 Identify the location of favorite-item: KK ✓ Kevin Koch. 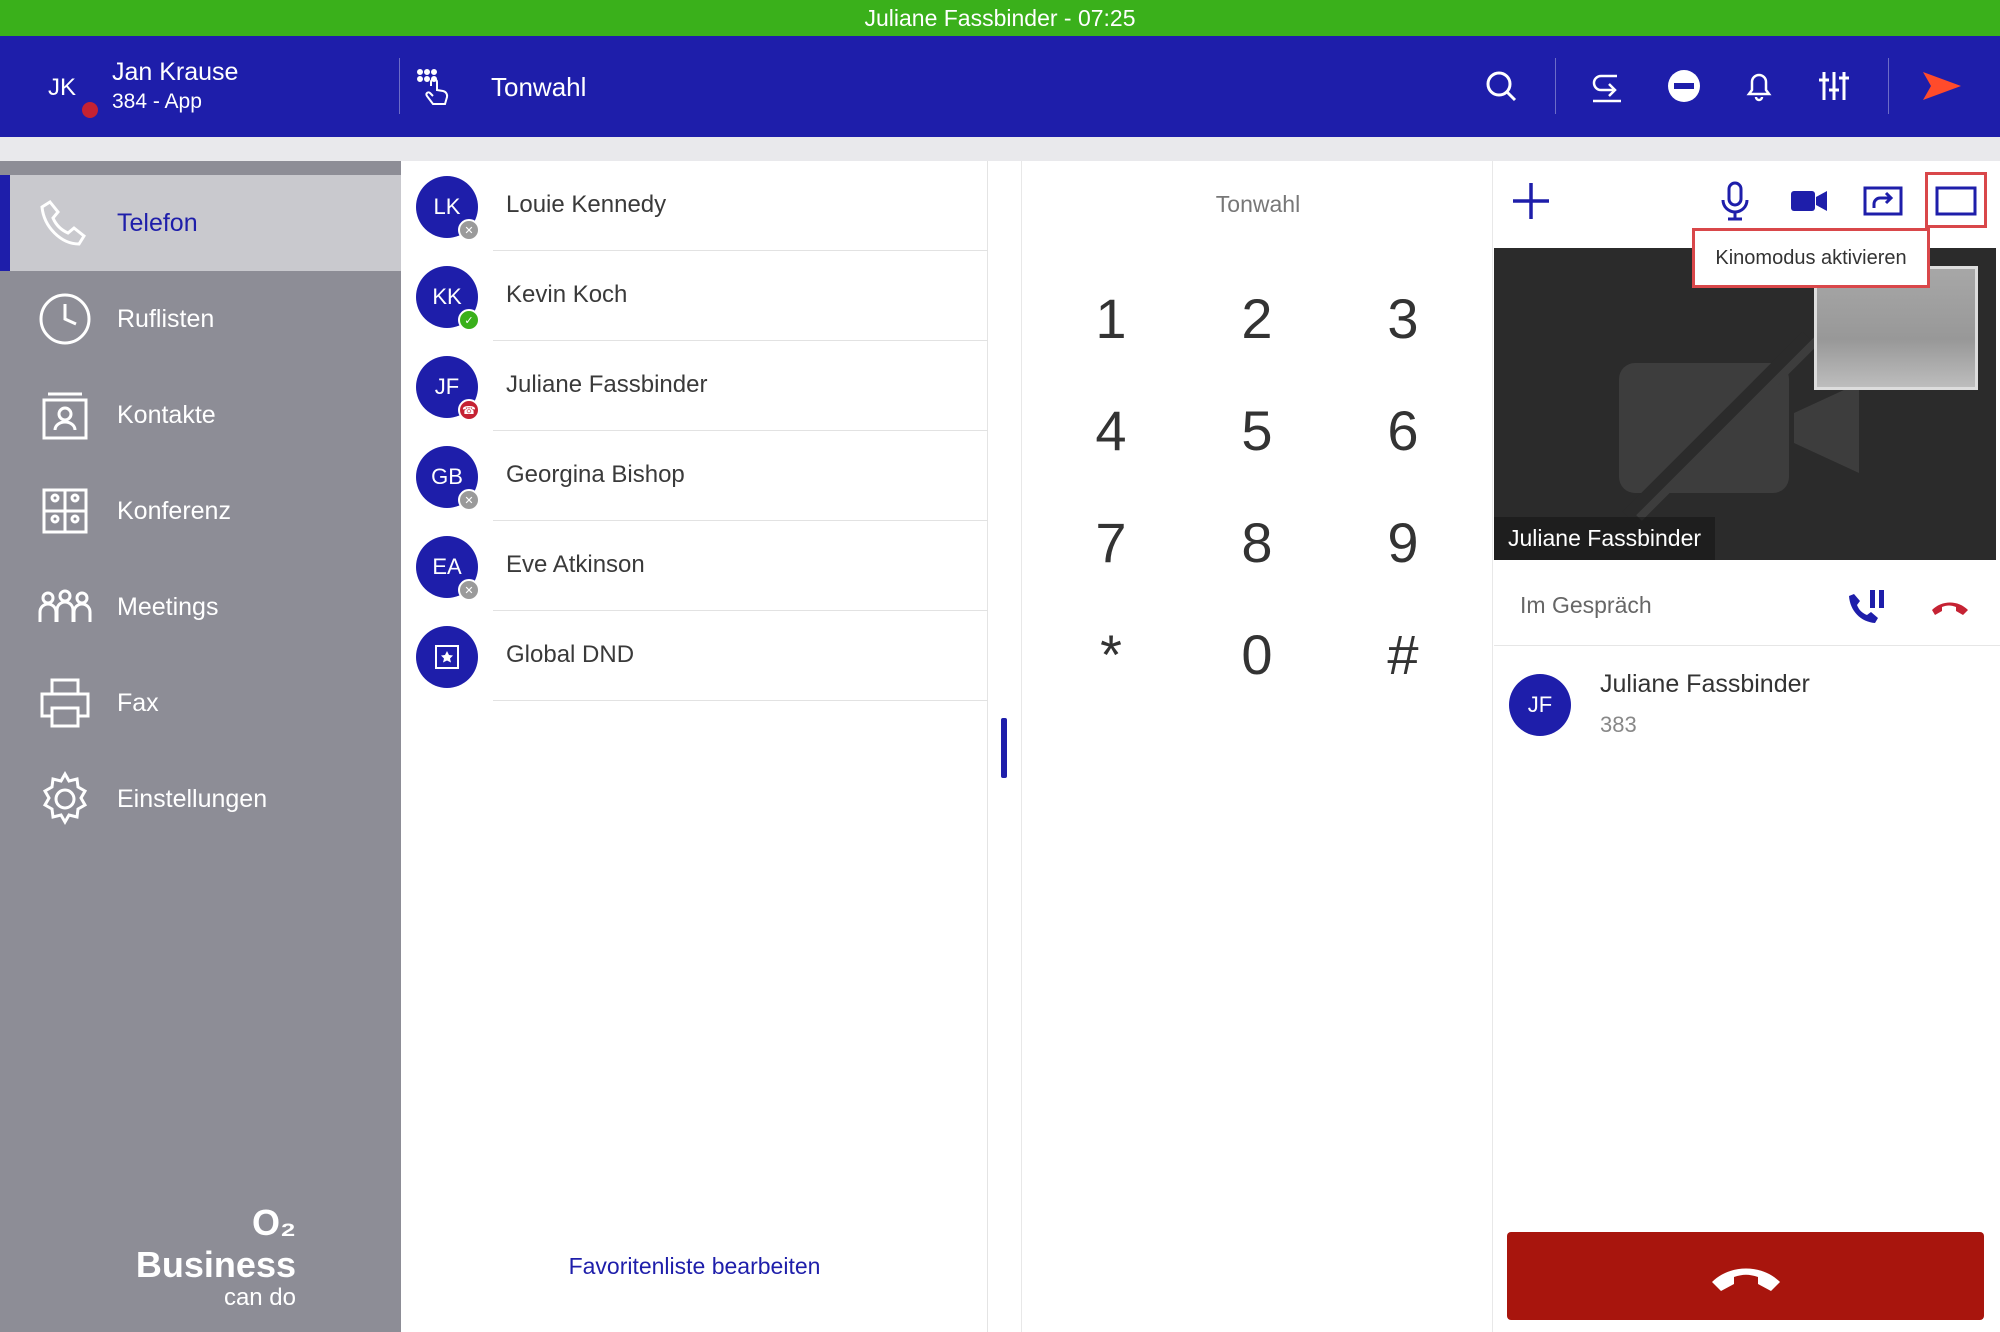
(694, 296).